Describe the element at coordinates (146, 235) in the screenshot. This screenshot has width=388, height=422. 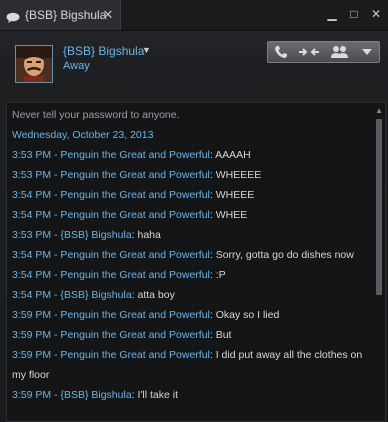
I see `message-text: : haha` at that location.